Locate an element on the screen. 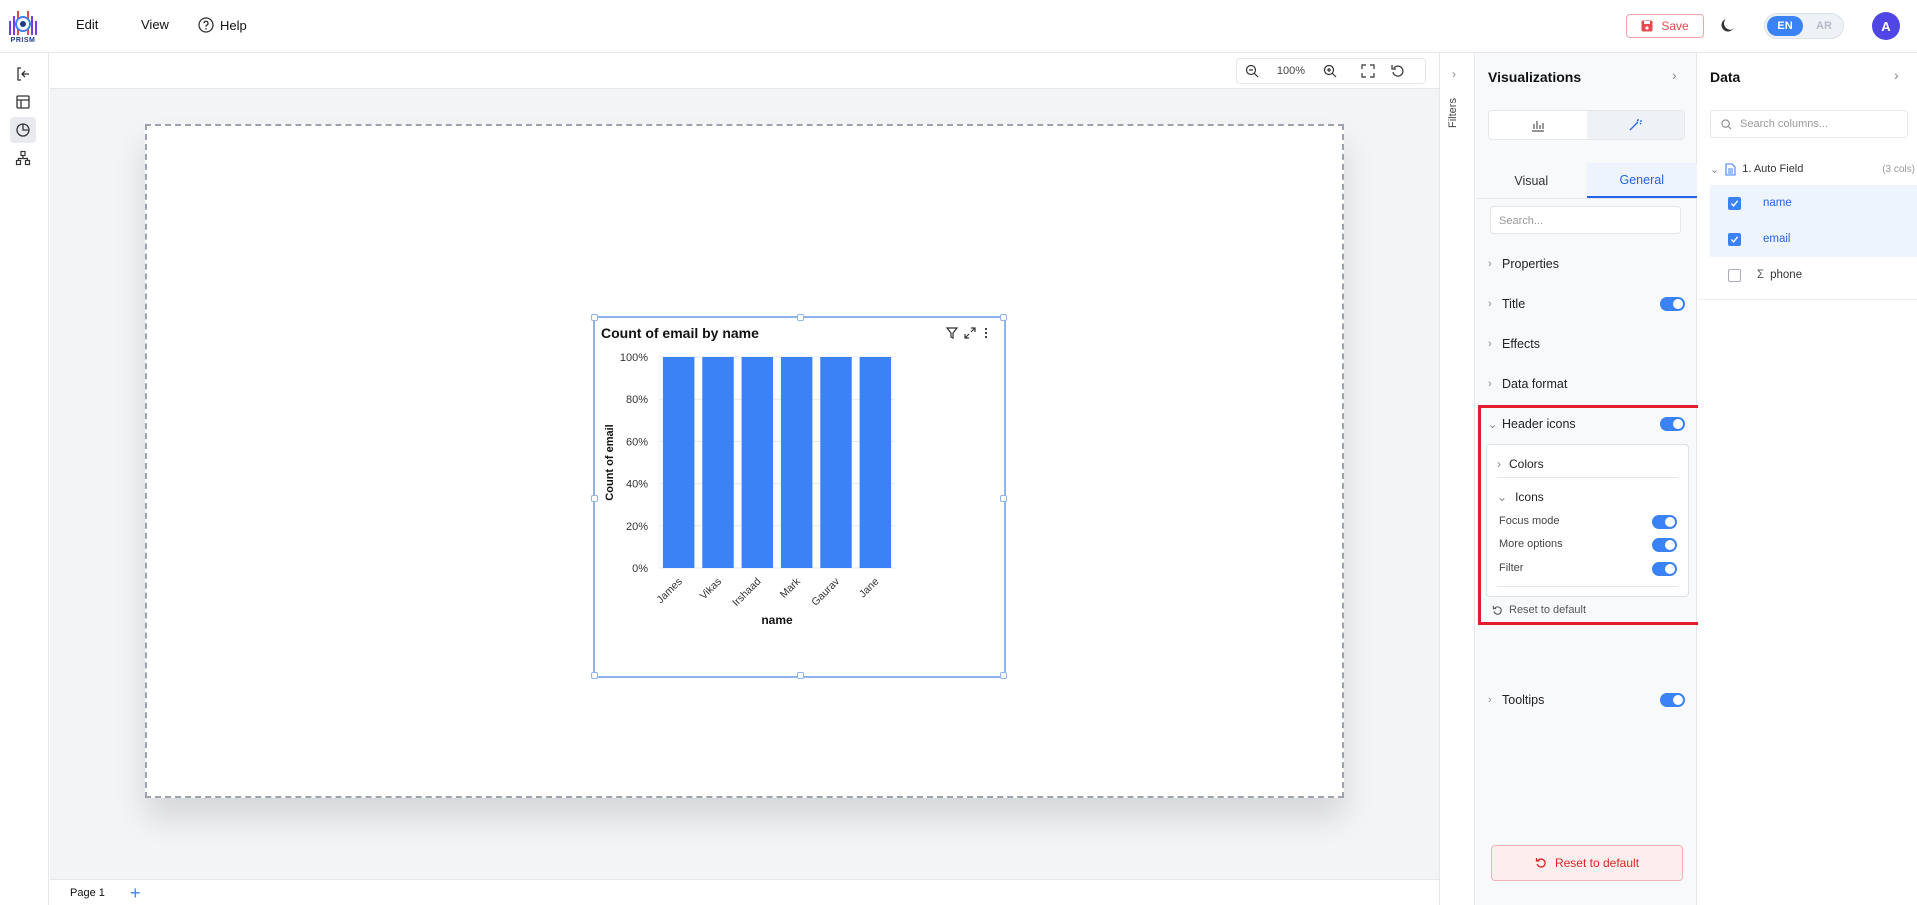  save-button: Save is located at coordinates (1665, 26).